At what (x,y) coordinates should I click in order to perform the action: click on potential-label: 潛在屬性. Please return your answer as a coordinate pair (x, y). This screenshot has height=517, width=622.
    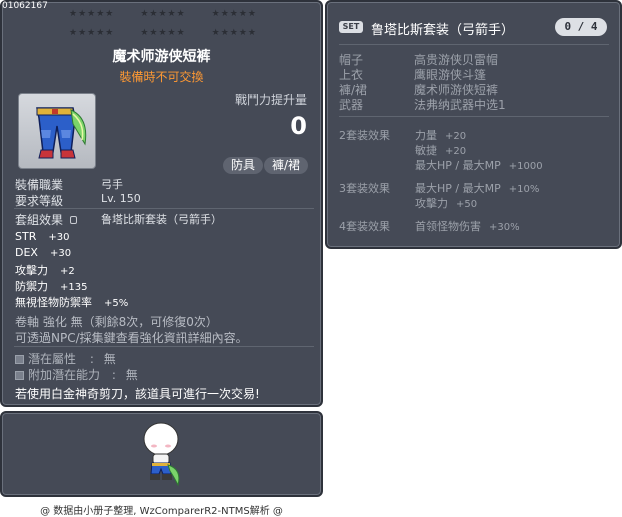
    Looking at the image, I should click on (52, 359).